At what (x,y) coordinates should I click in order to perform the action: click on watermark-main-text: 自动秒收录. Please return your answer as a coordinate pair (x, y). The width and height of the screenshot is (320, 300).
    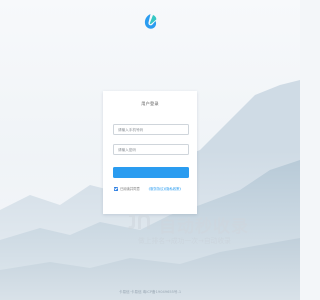
    Looking at the image, I should click on (204, 227).